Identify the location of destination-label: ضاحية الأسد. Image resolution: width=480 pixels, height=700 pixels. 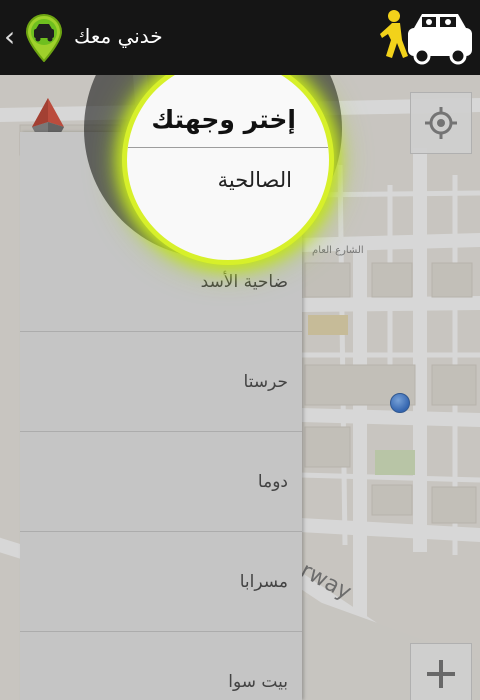
(244, 282).